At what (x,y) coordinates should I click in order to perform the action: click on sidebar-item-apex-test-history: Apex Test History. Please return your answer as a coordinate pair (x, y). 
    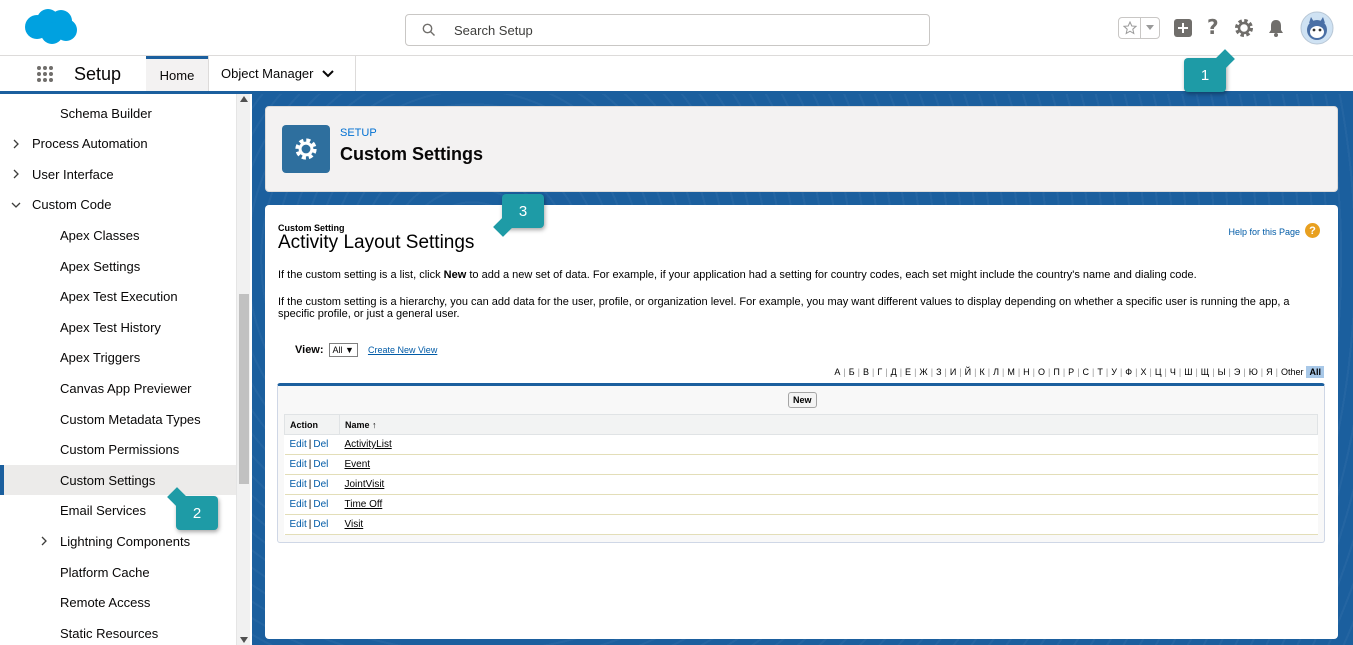
    Looking at the image, I should click on (118, 327).